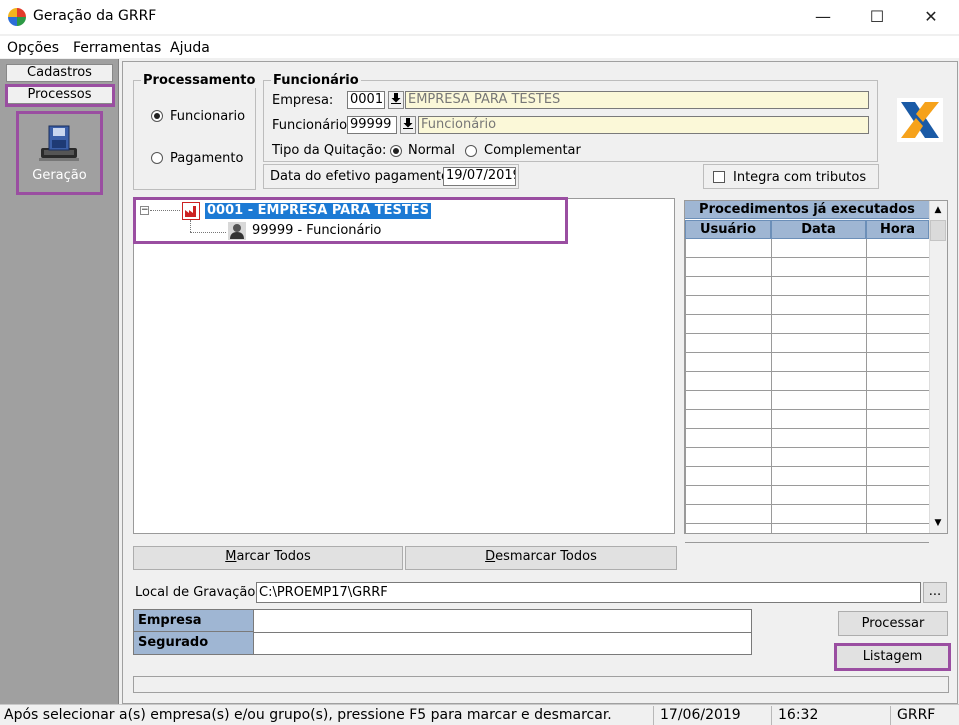  I want to click on radio-complementar-label: Complementar, so click(532, 150).